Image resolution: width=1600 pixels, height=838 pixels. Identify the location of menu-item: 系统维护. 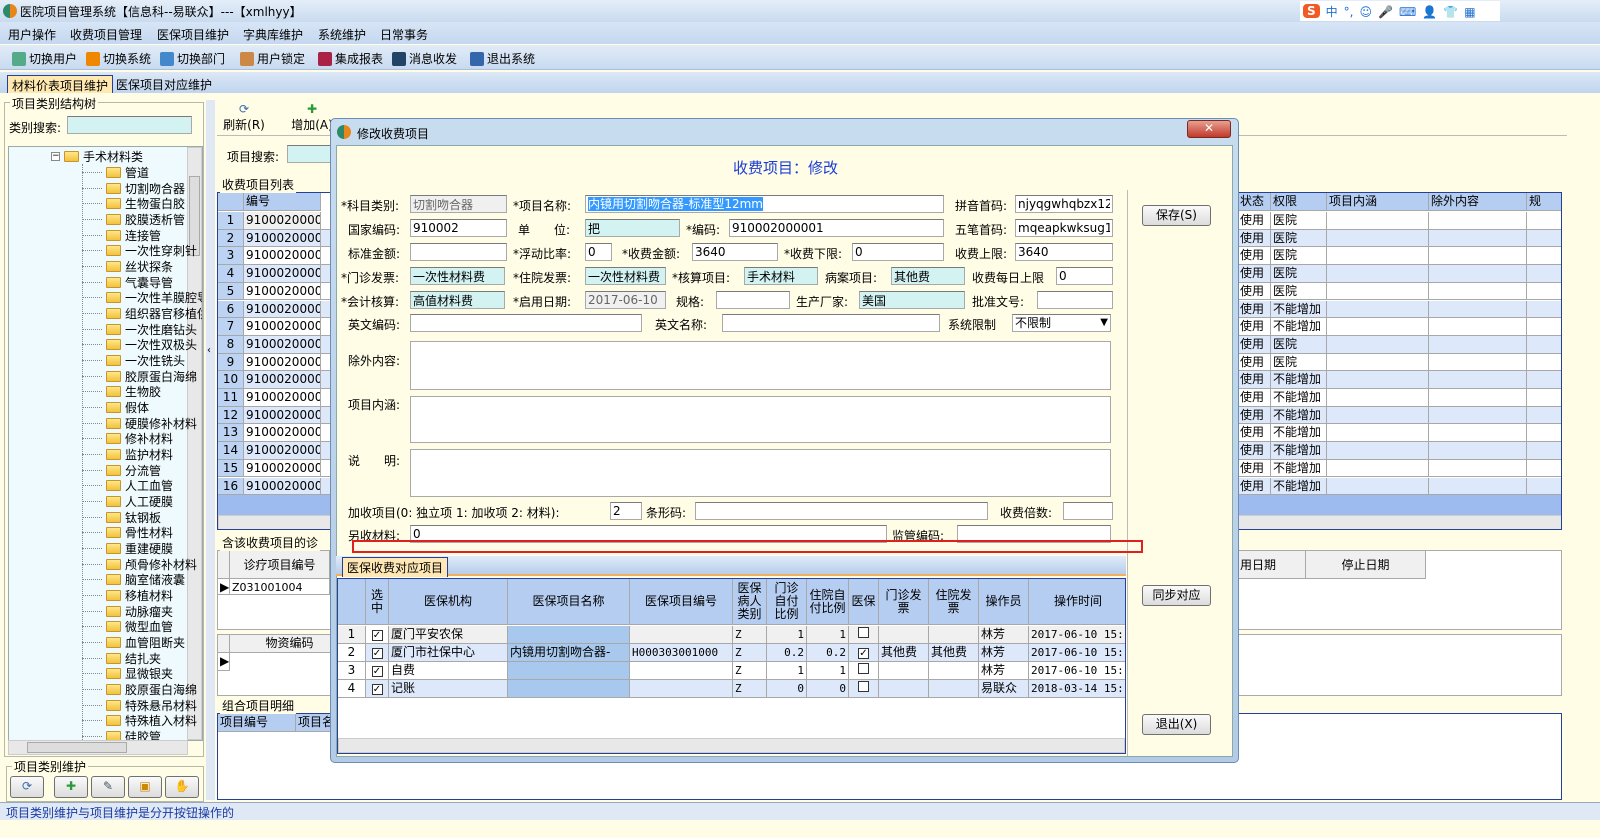
(342, 34).